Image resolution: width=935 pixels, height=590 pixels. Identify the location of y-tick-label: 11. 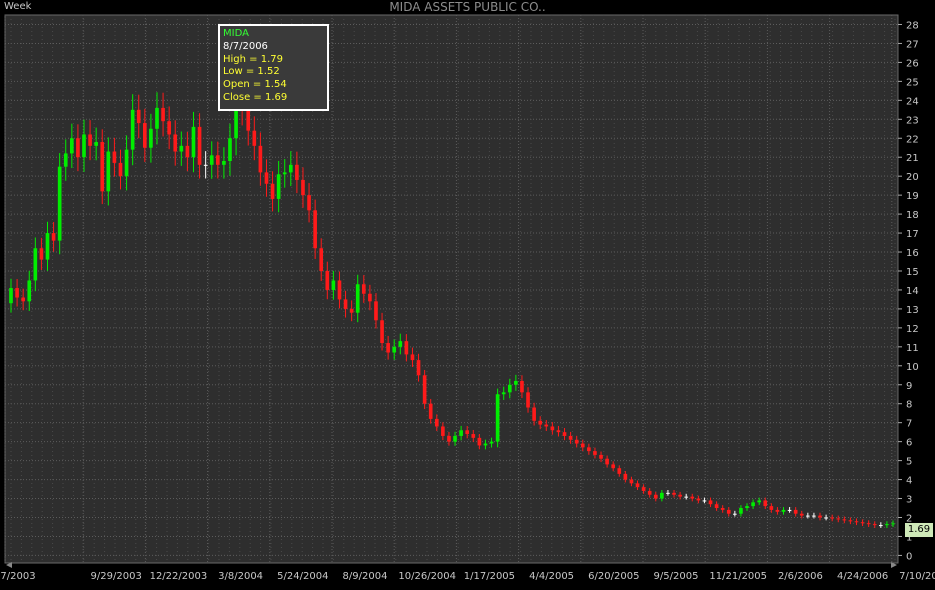
(912, 348).